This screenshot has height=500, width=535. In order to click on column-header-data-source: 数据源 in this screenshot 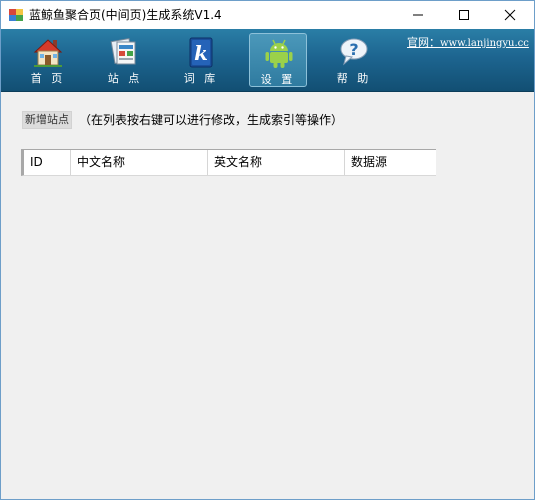, I will do `click(390, 162)`.